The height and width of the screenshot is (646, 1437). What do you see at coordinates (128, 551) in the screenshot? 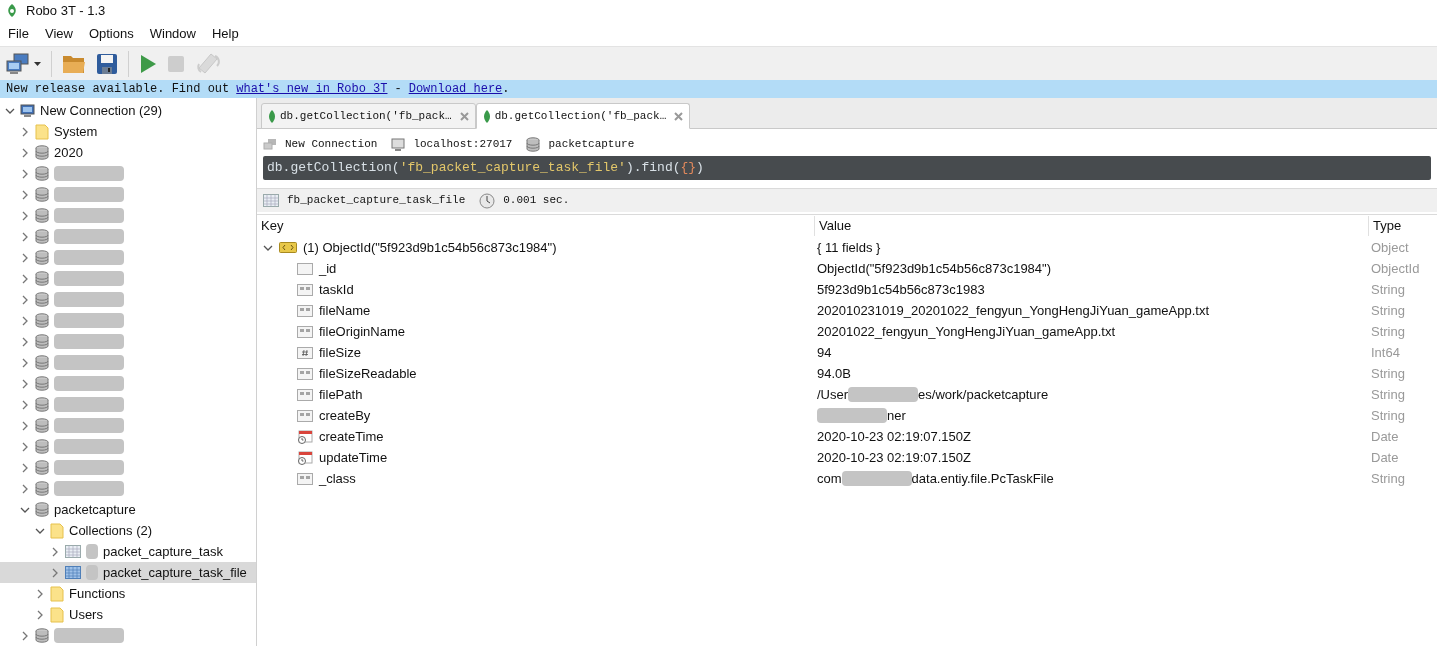
I see `tree-item: packet_capture_task` at bounding box center [128, 551].